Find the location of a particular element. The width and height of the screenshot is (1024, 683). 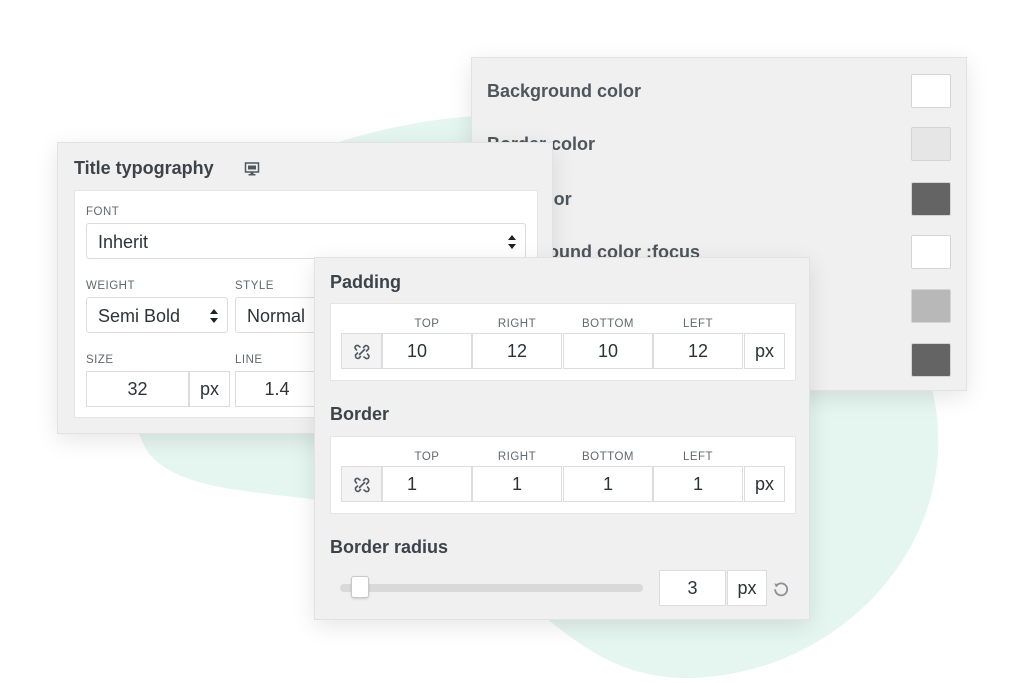

reset-button is located at coordinates (781, 589).